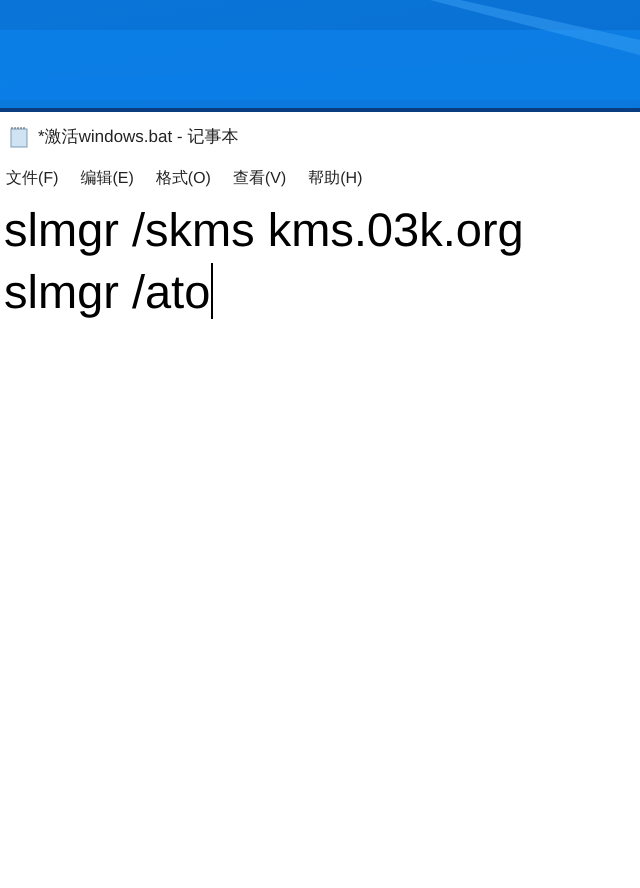 Image resolution: width=640 pixels, height=888 pixels. I want to click on text-caret, so click(212, 291).